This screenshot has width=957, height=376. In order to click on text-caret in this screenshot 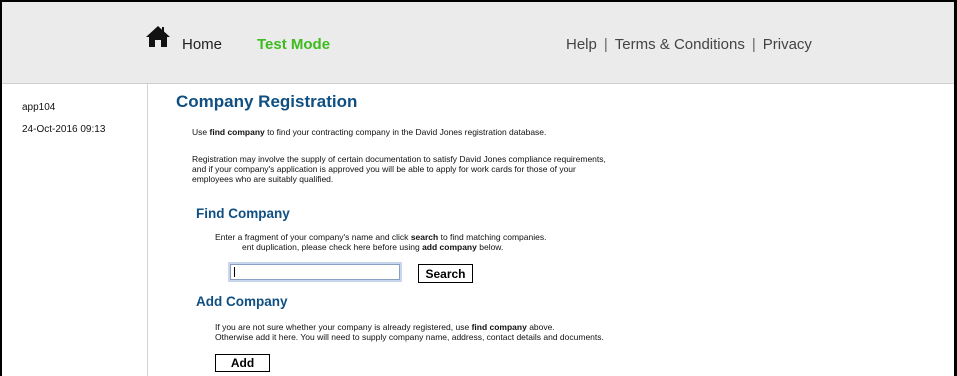, I will do `click(234, 272)`.